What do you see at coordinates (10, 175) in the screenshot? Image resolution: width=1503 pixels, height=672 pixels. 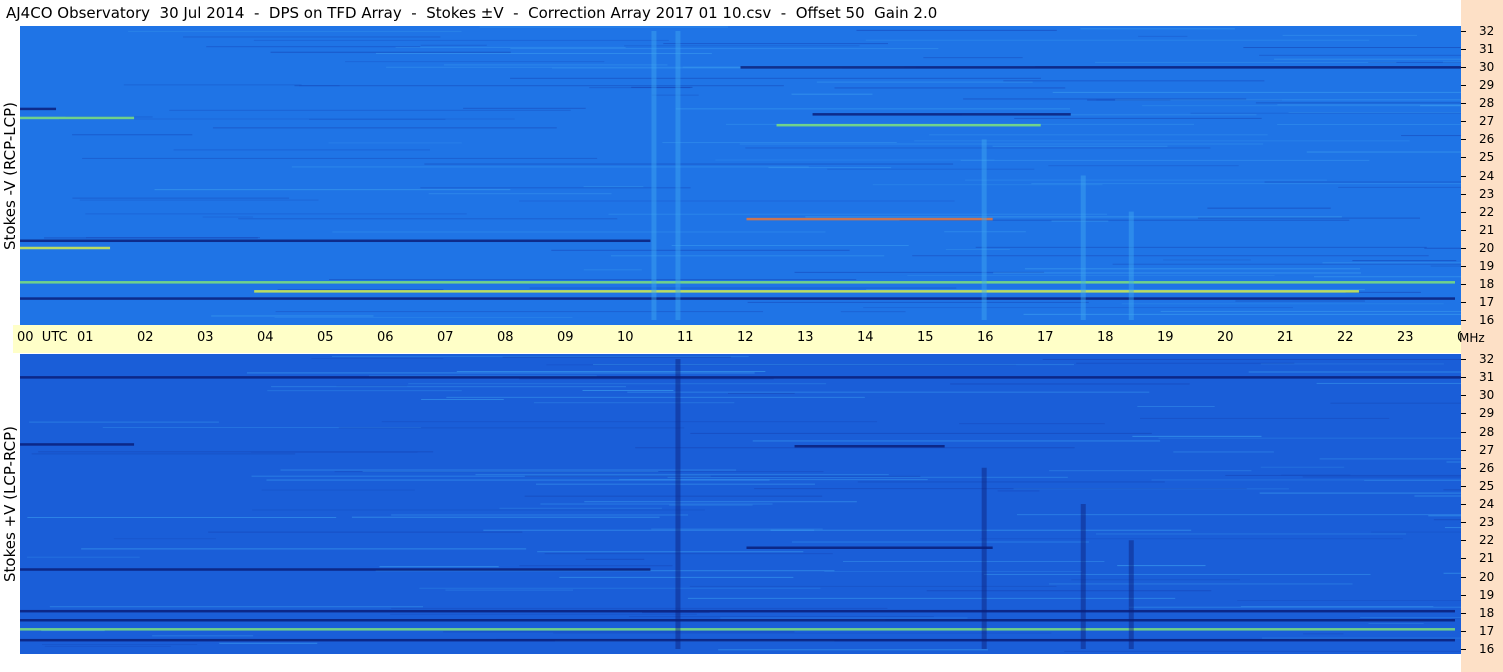 I see `y-axis-label-top-text: Stokes -V (RCP-LCP)` at bounding box center [10, 175].